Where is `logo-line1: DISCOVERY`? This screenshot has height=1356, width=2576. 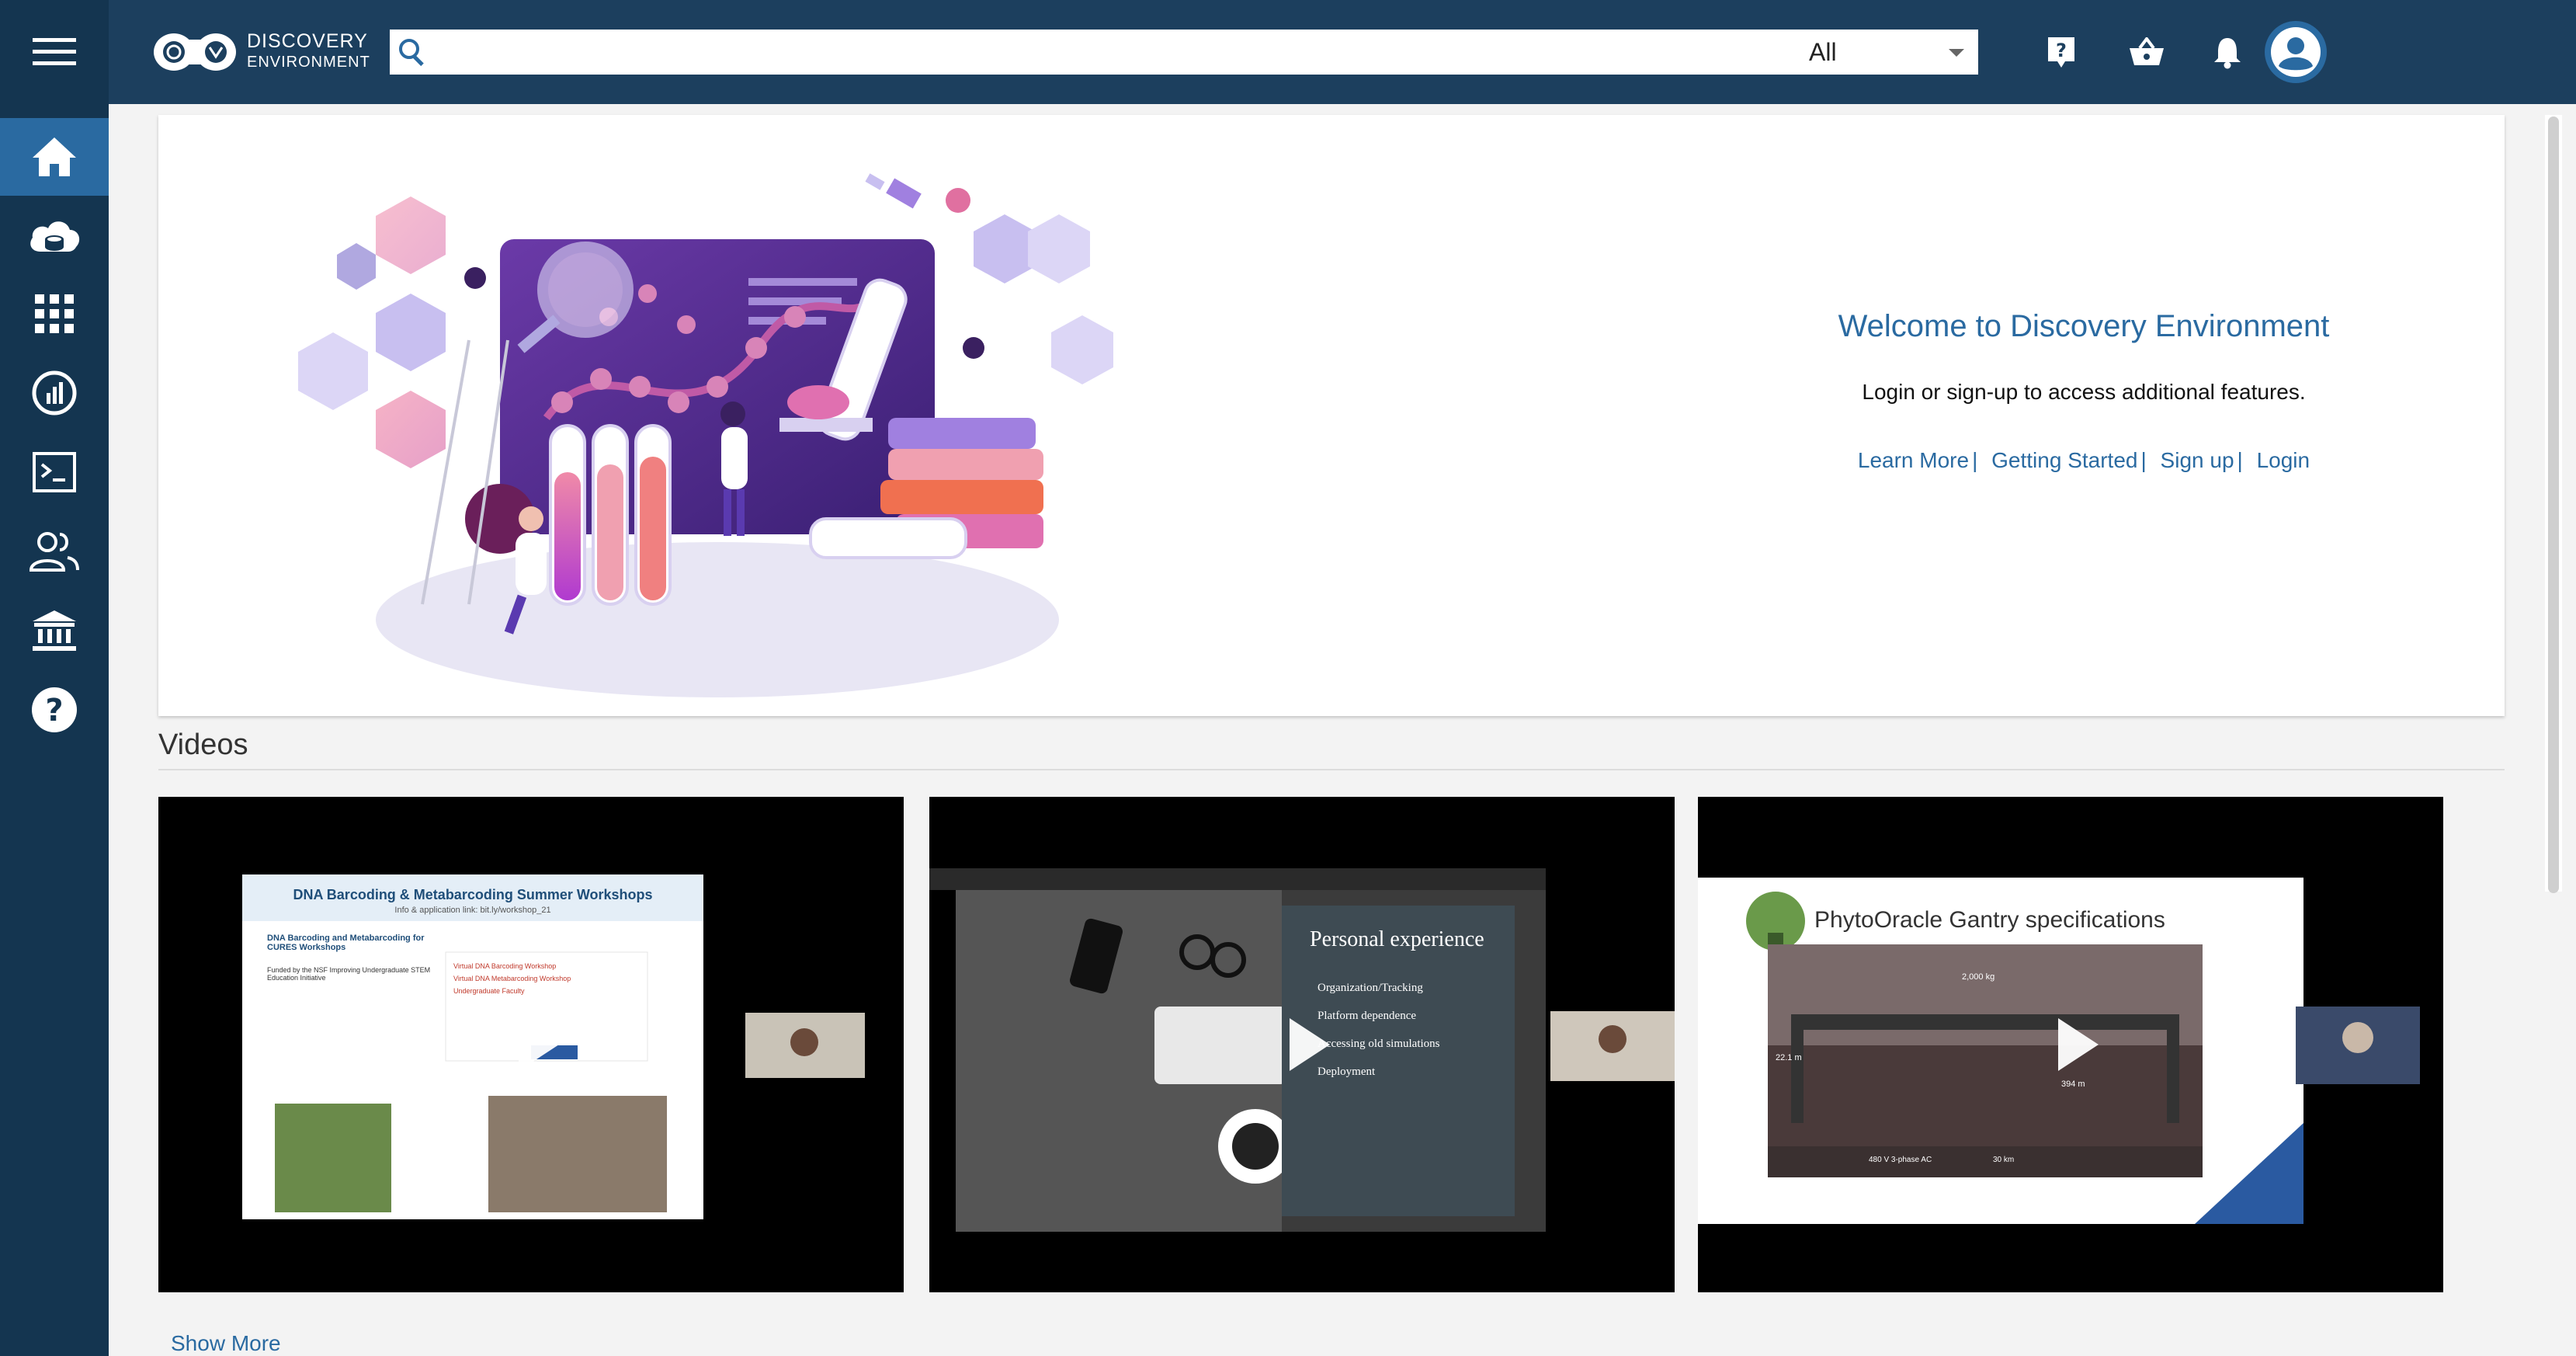
logo-line1: DISCOVERY is located at coordinates (307, 41).